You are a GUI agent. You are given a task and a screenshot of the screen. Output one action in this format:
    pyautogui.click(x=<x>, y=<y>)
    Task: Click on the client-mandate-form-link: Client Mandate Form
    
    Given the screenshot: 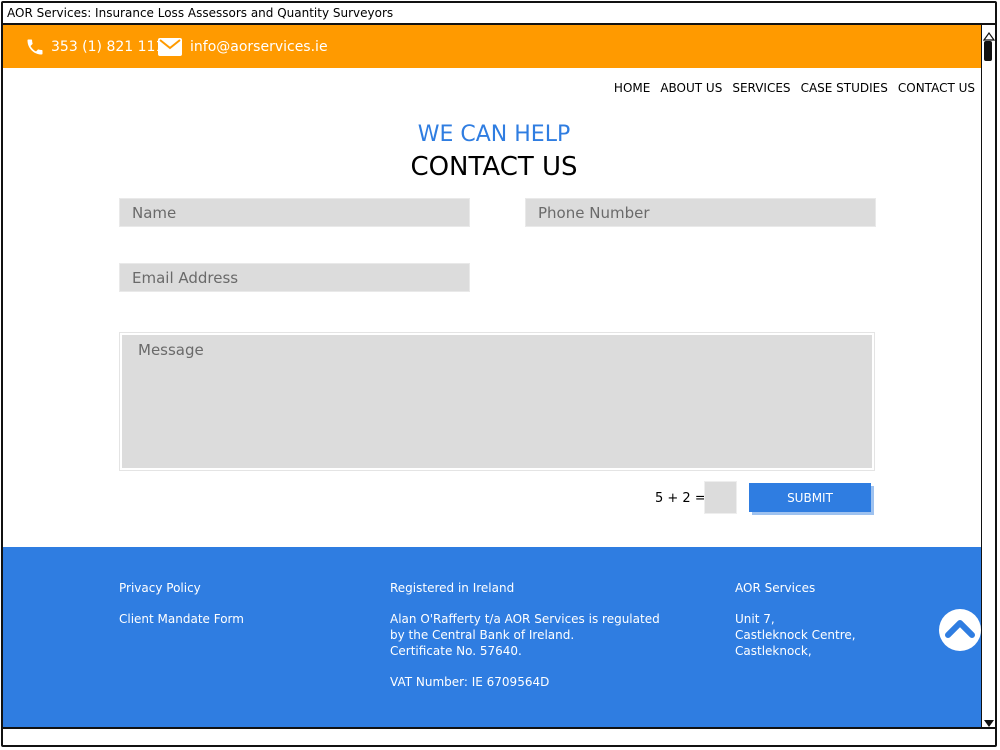 What is the action you would take?
    pyautogui.click(x=181, y=619)
    